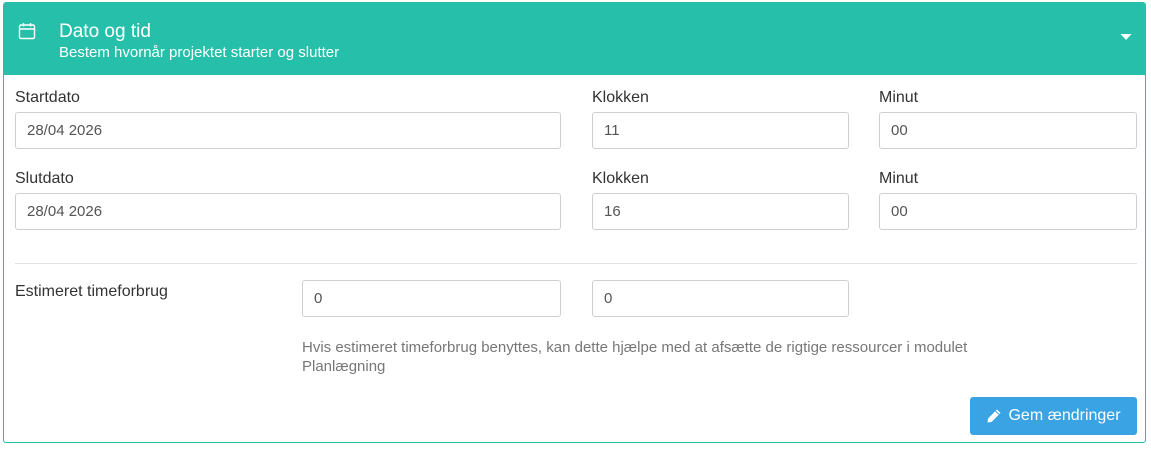 The height and width of the screenshot is (450, 1151). I want to click on start-date-label: Startdato, so click(47, 97).